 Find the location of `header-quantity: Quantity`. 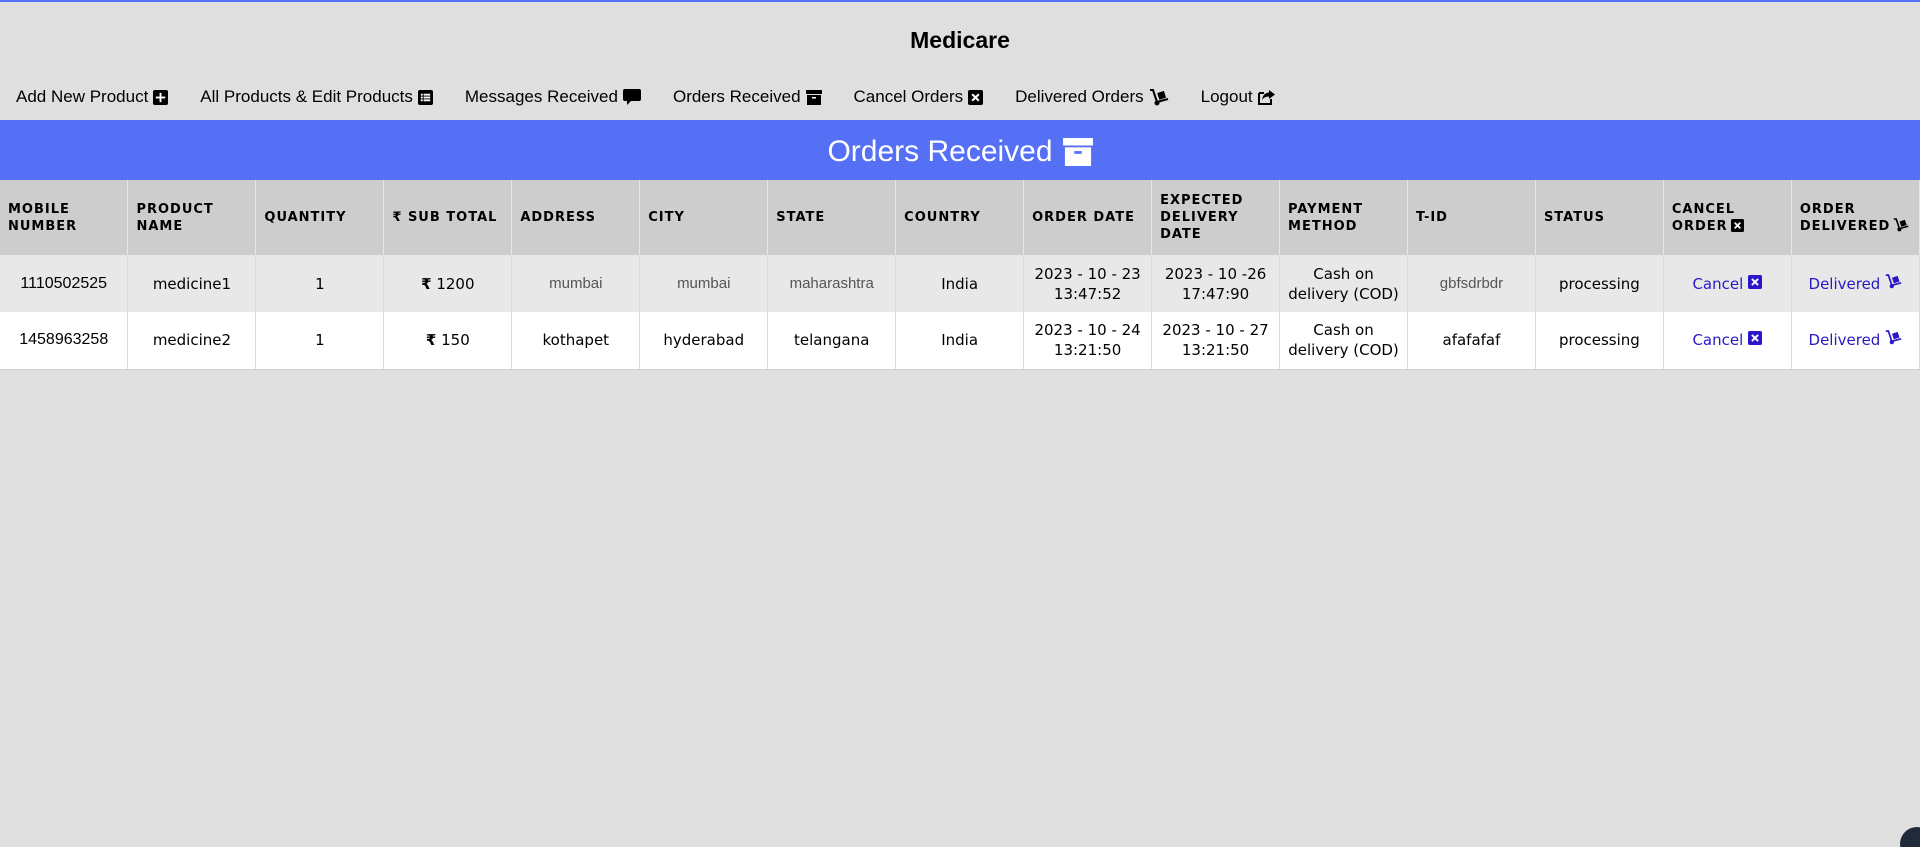

header-quantity: Quantity is located at coordinates (320, 217).